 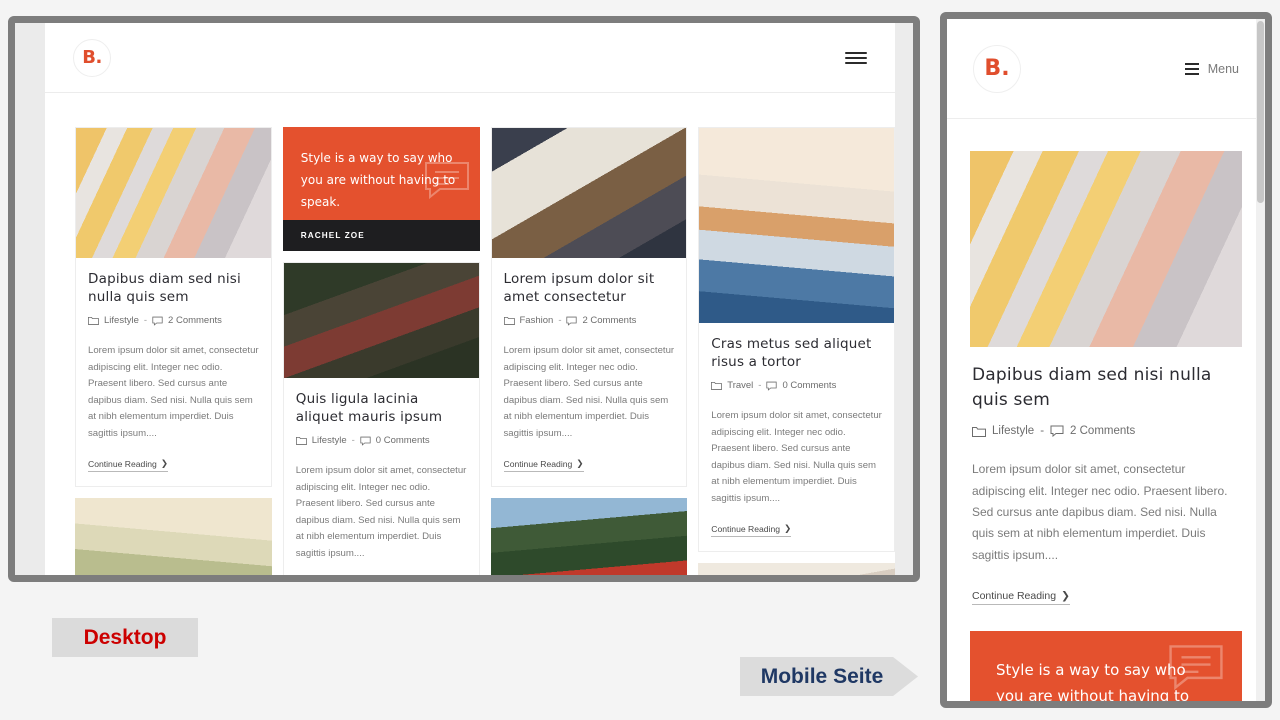 I want to click on mobile-menu-button: Menu, so click(x=1211, y=69).